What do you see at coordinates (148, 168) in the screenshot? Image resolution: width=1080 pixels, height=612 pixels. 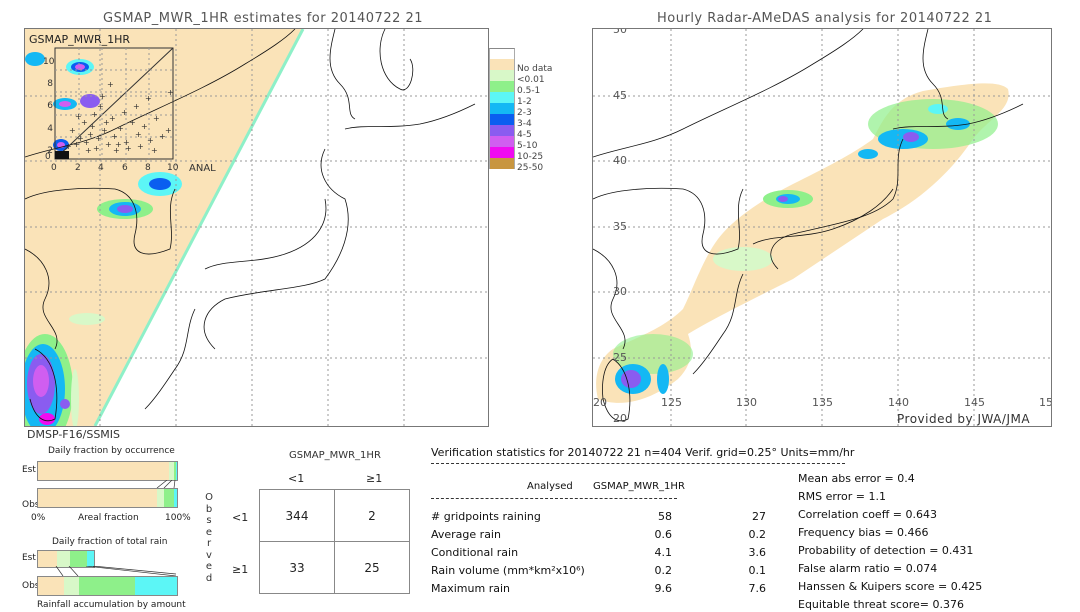 I see `inset-xtick: 8` at bounding box center [148, 168].